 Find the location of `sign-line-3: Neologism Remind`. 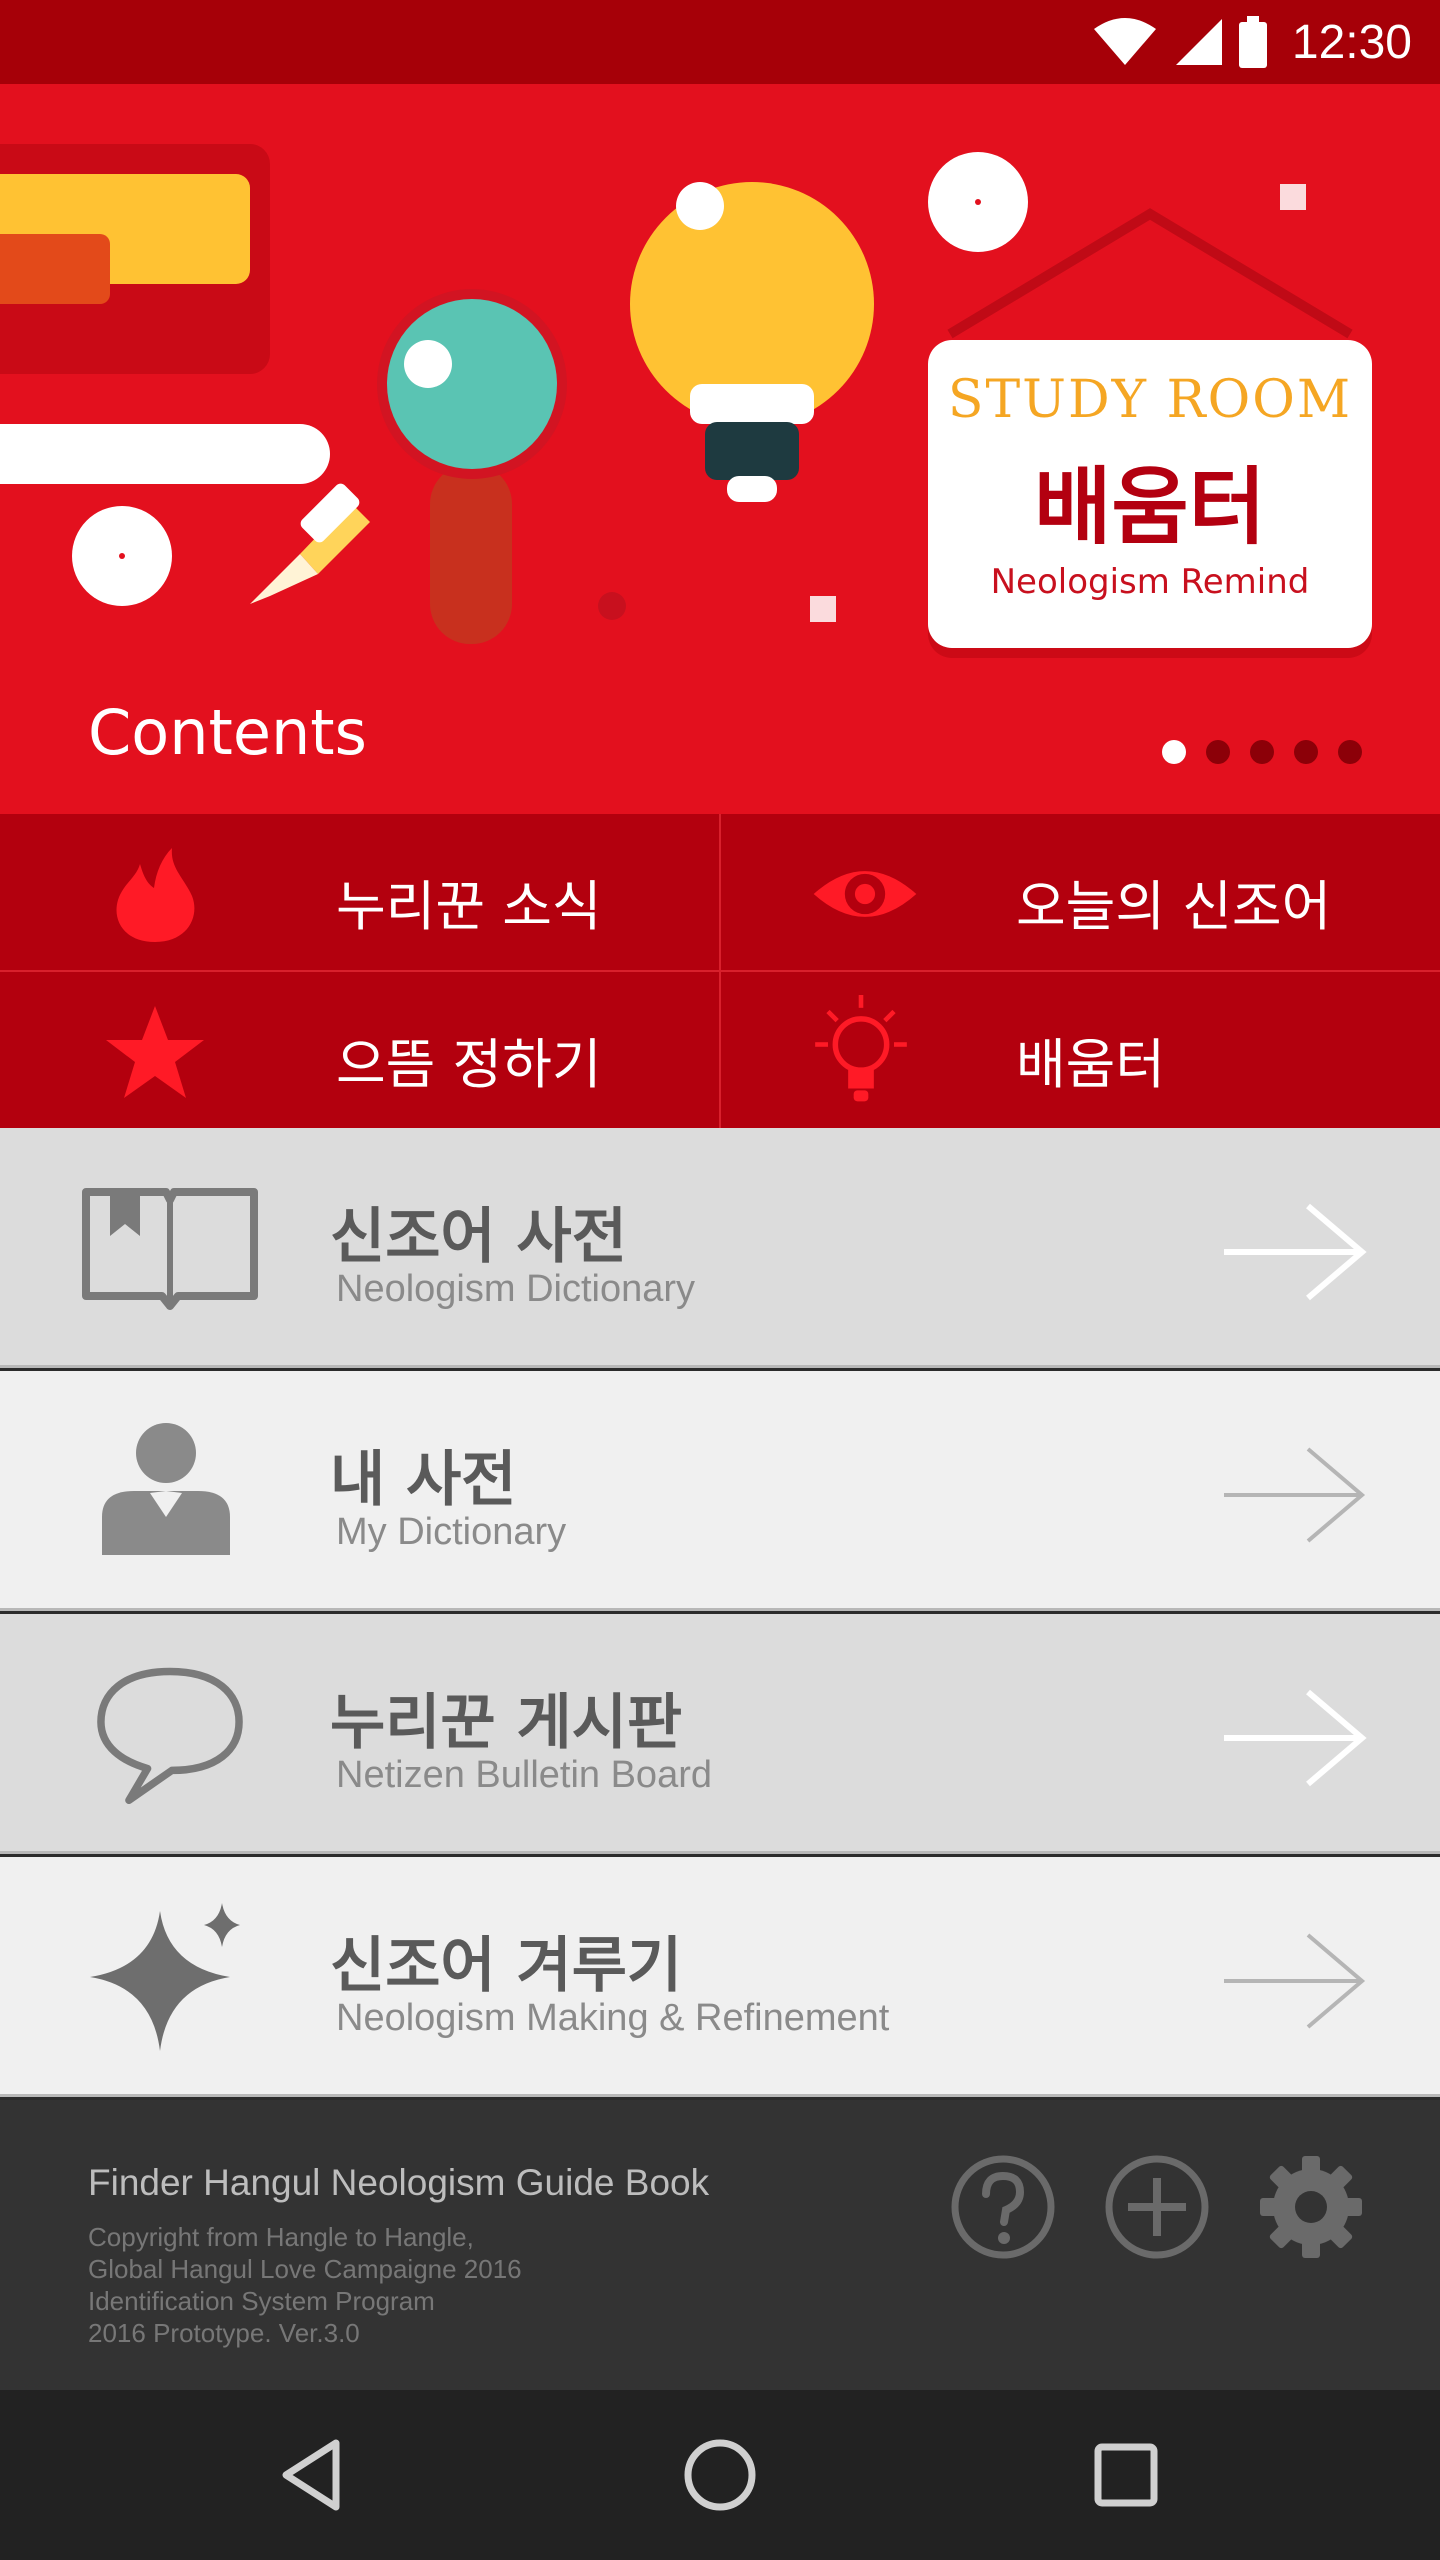

sign-line-3: Neologism Remind is located at coordinates (1150, 582).